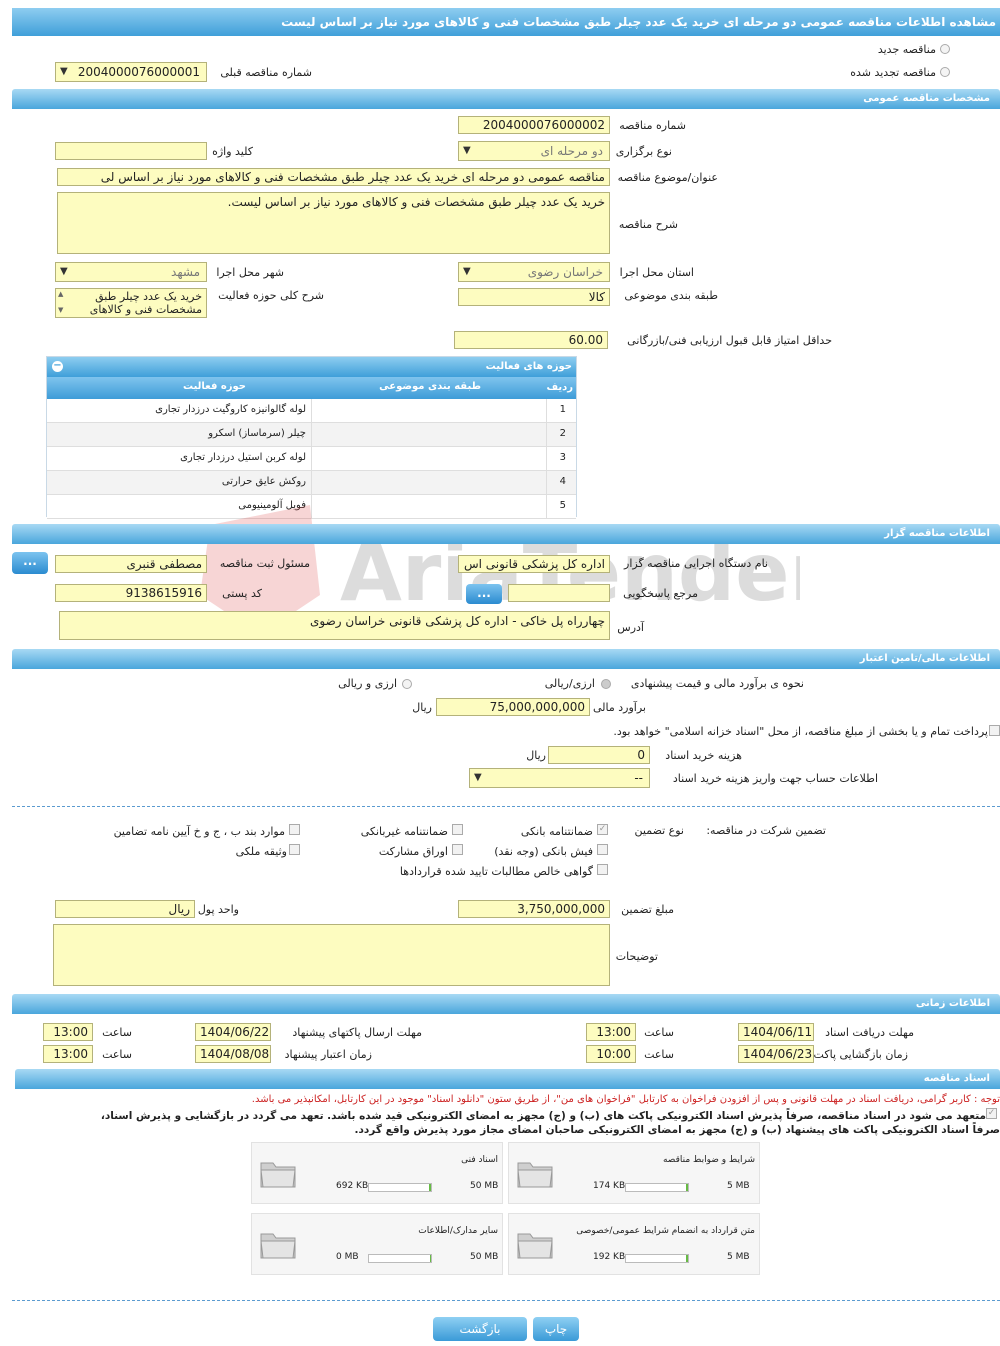 The image size is (1000, 1346). What do you see at coordinates (484, 1257) in the screenshot?
I see `document-max: 50 MB` at bounding box center [484, 1257].